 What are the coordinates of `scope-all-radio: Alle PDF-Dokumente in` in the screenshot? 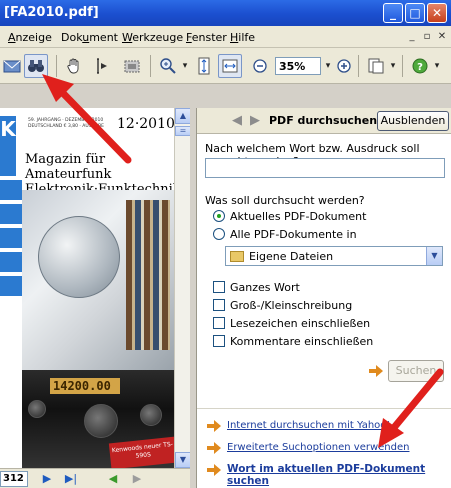 It's located at (285, 234).